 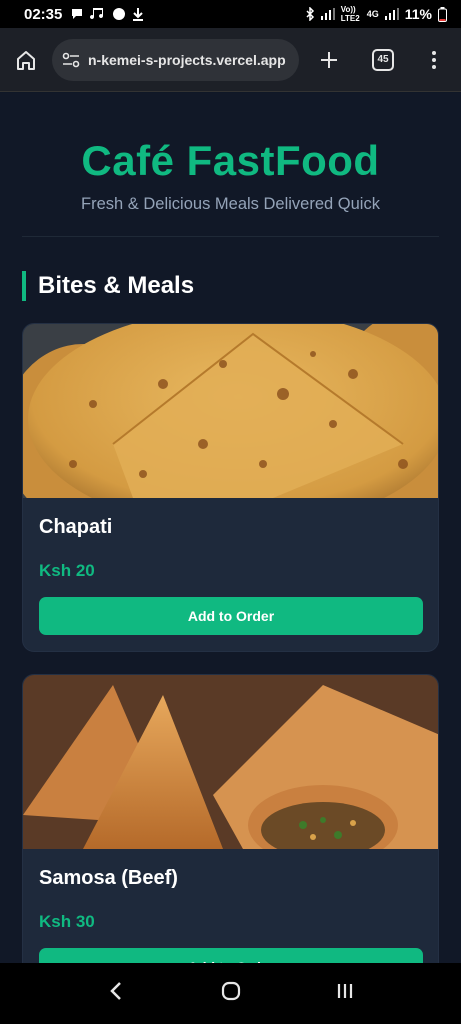 I want to click on music-icon, so click(x=97, y=14).